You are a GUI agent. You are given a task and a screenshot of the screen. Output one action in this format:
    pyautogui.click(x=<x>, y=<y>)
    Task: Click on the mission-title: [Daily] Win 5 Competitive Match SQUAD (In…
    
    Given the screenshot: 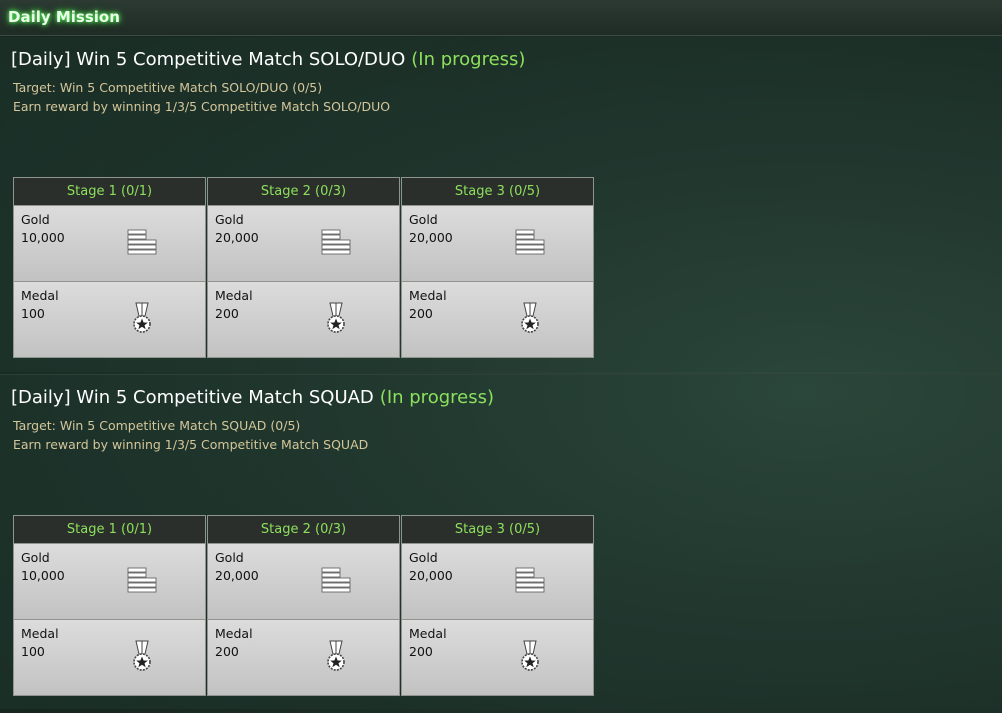 What is the action you would take?
    pyautogui.click(x=252, y=397)
    